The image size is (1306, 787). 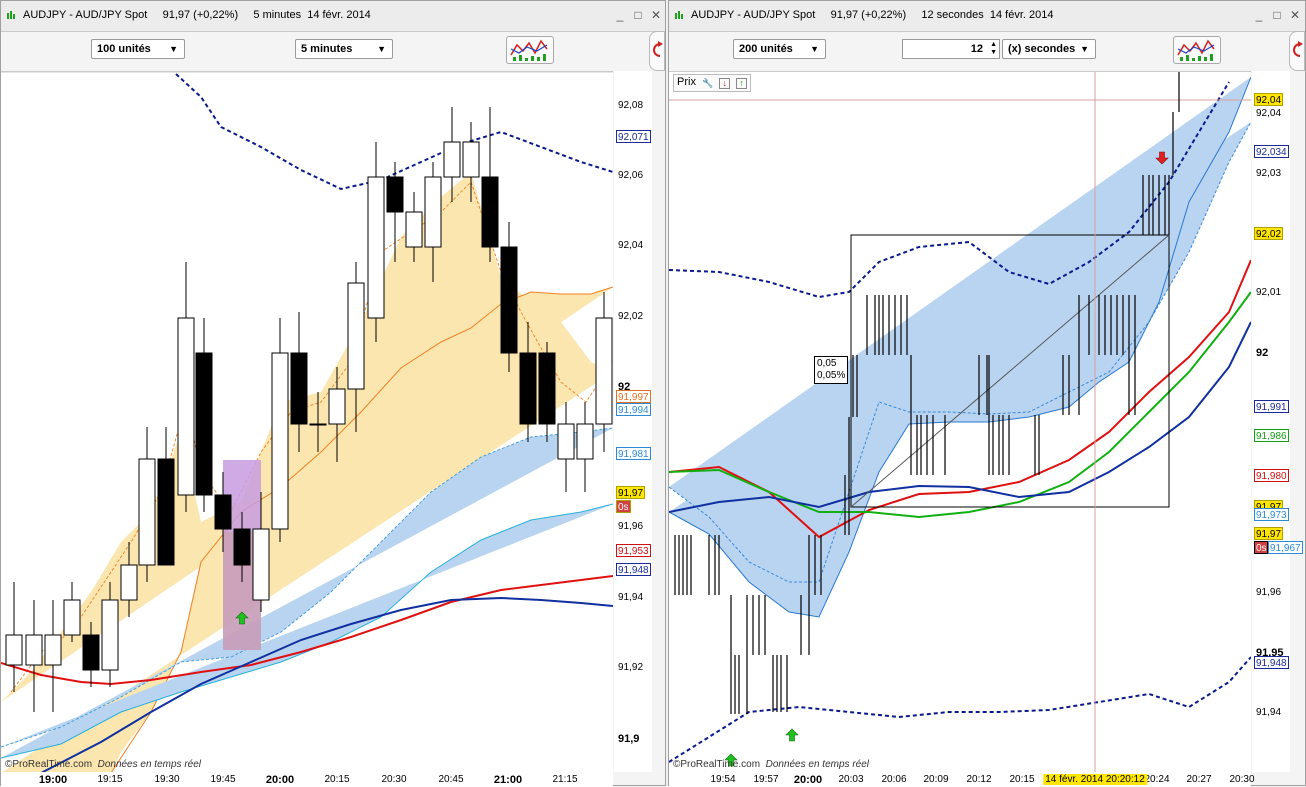 What do you see at coordinates (831, 370) in the screenshot?
I see `measure-annotation: 0,05 0,05%` at bounding box center [831, 370].